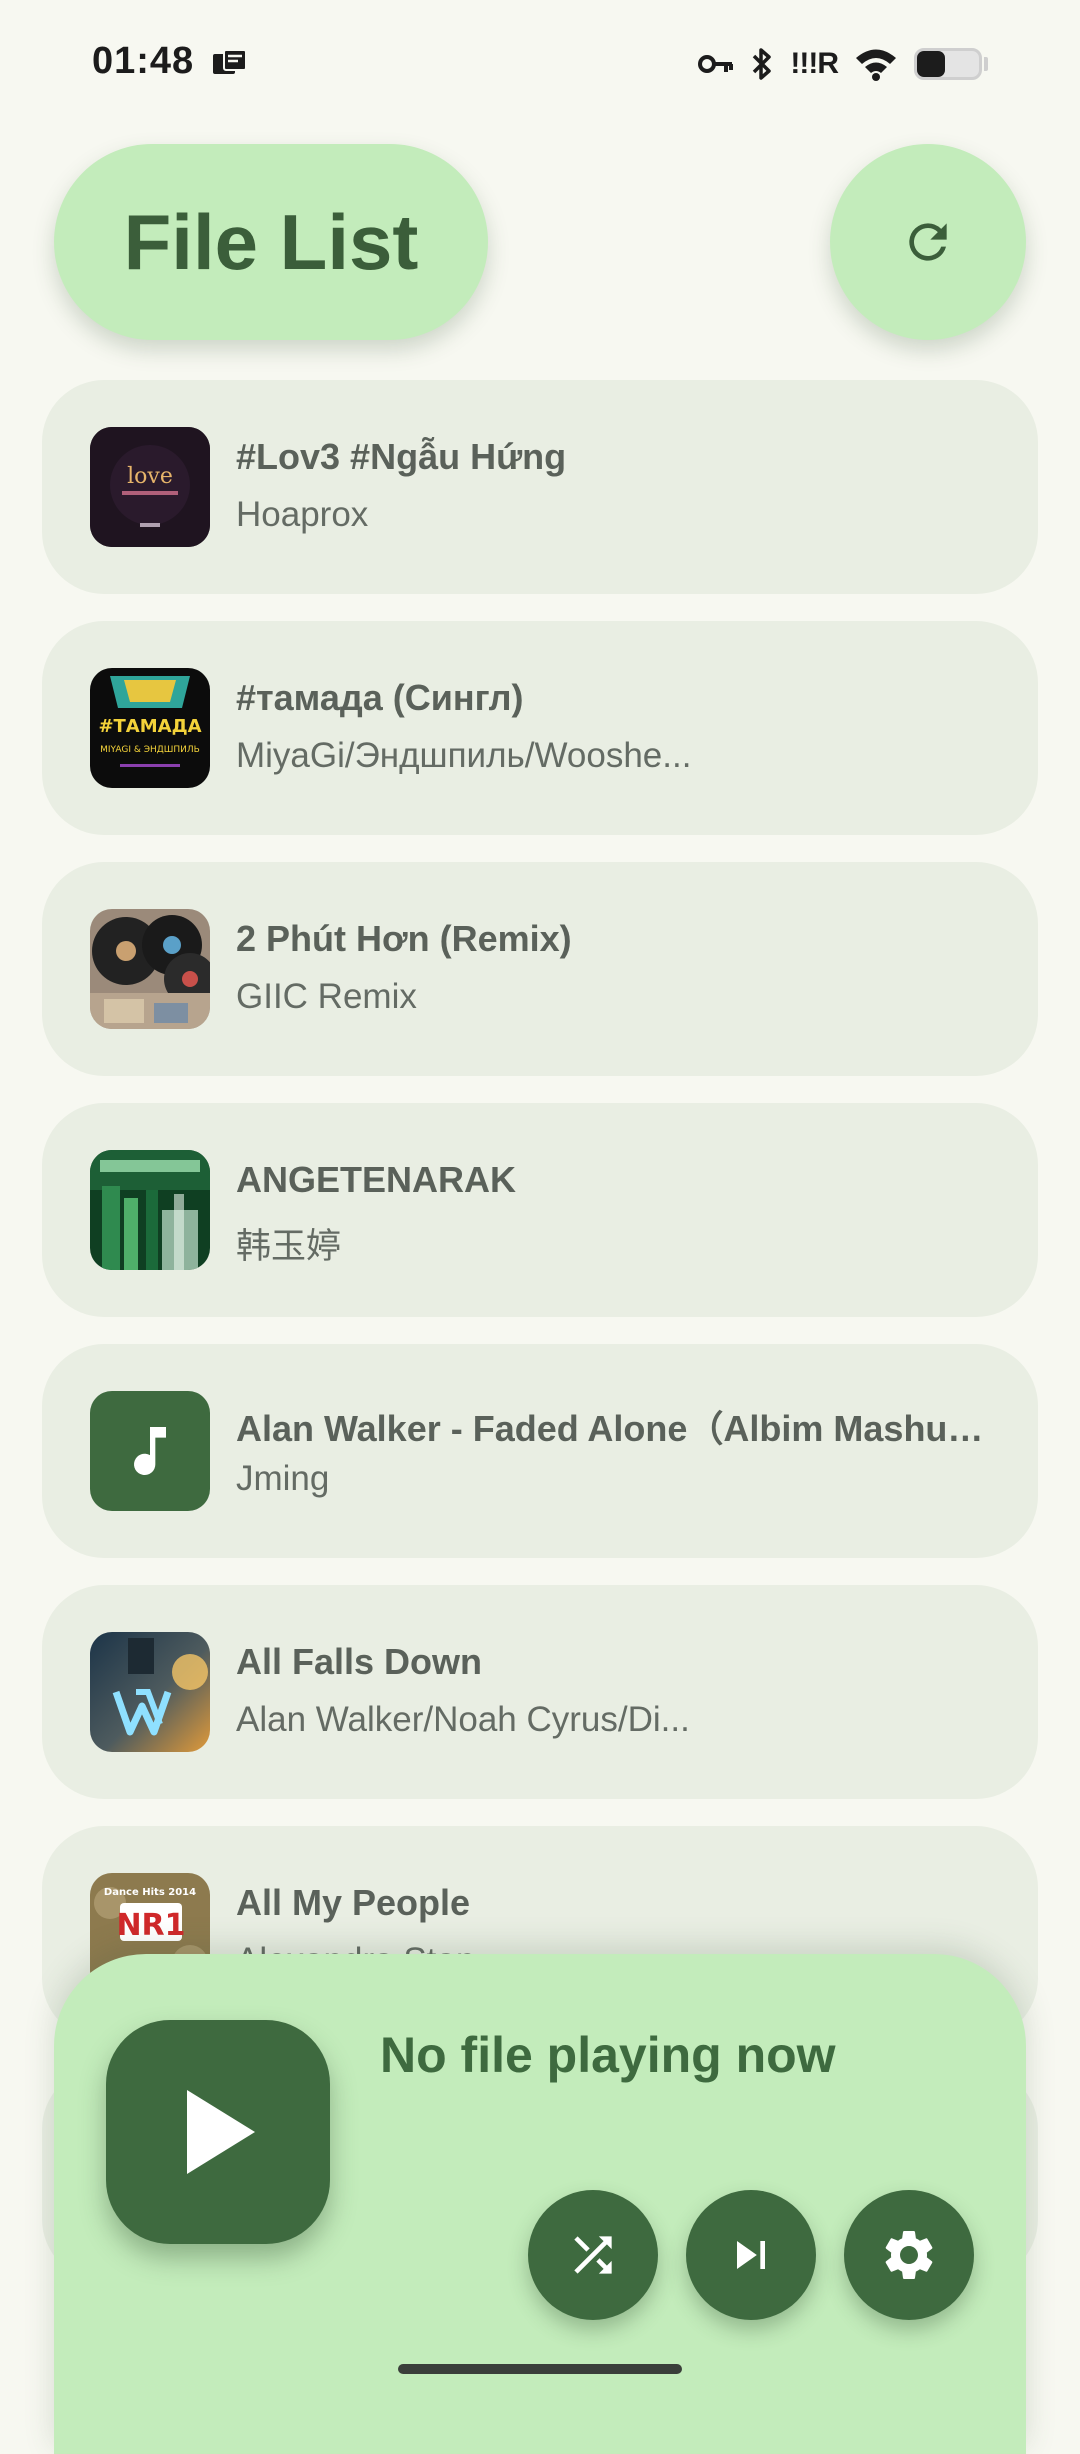 The width and height of the screenshot is (1080, 2454). I want to click on thumb-tamada-text: #ТАМАДА, so click(149, 726).